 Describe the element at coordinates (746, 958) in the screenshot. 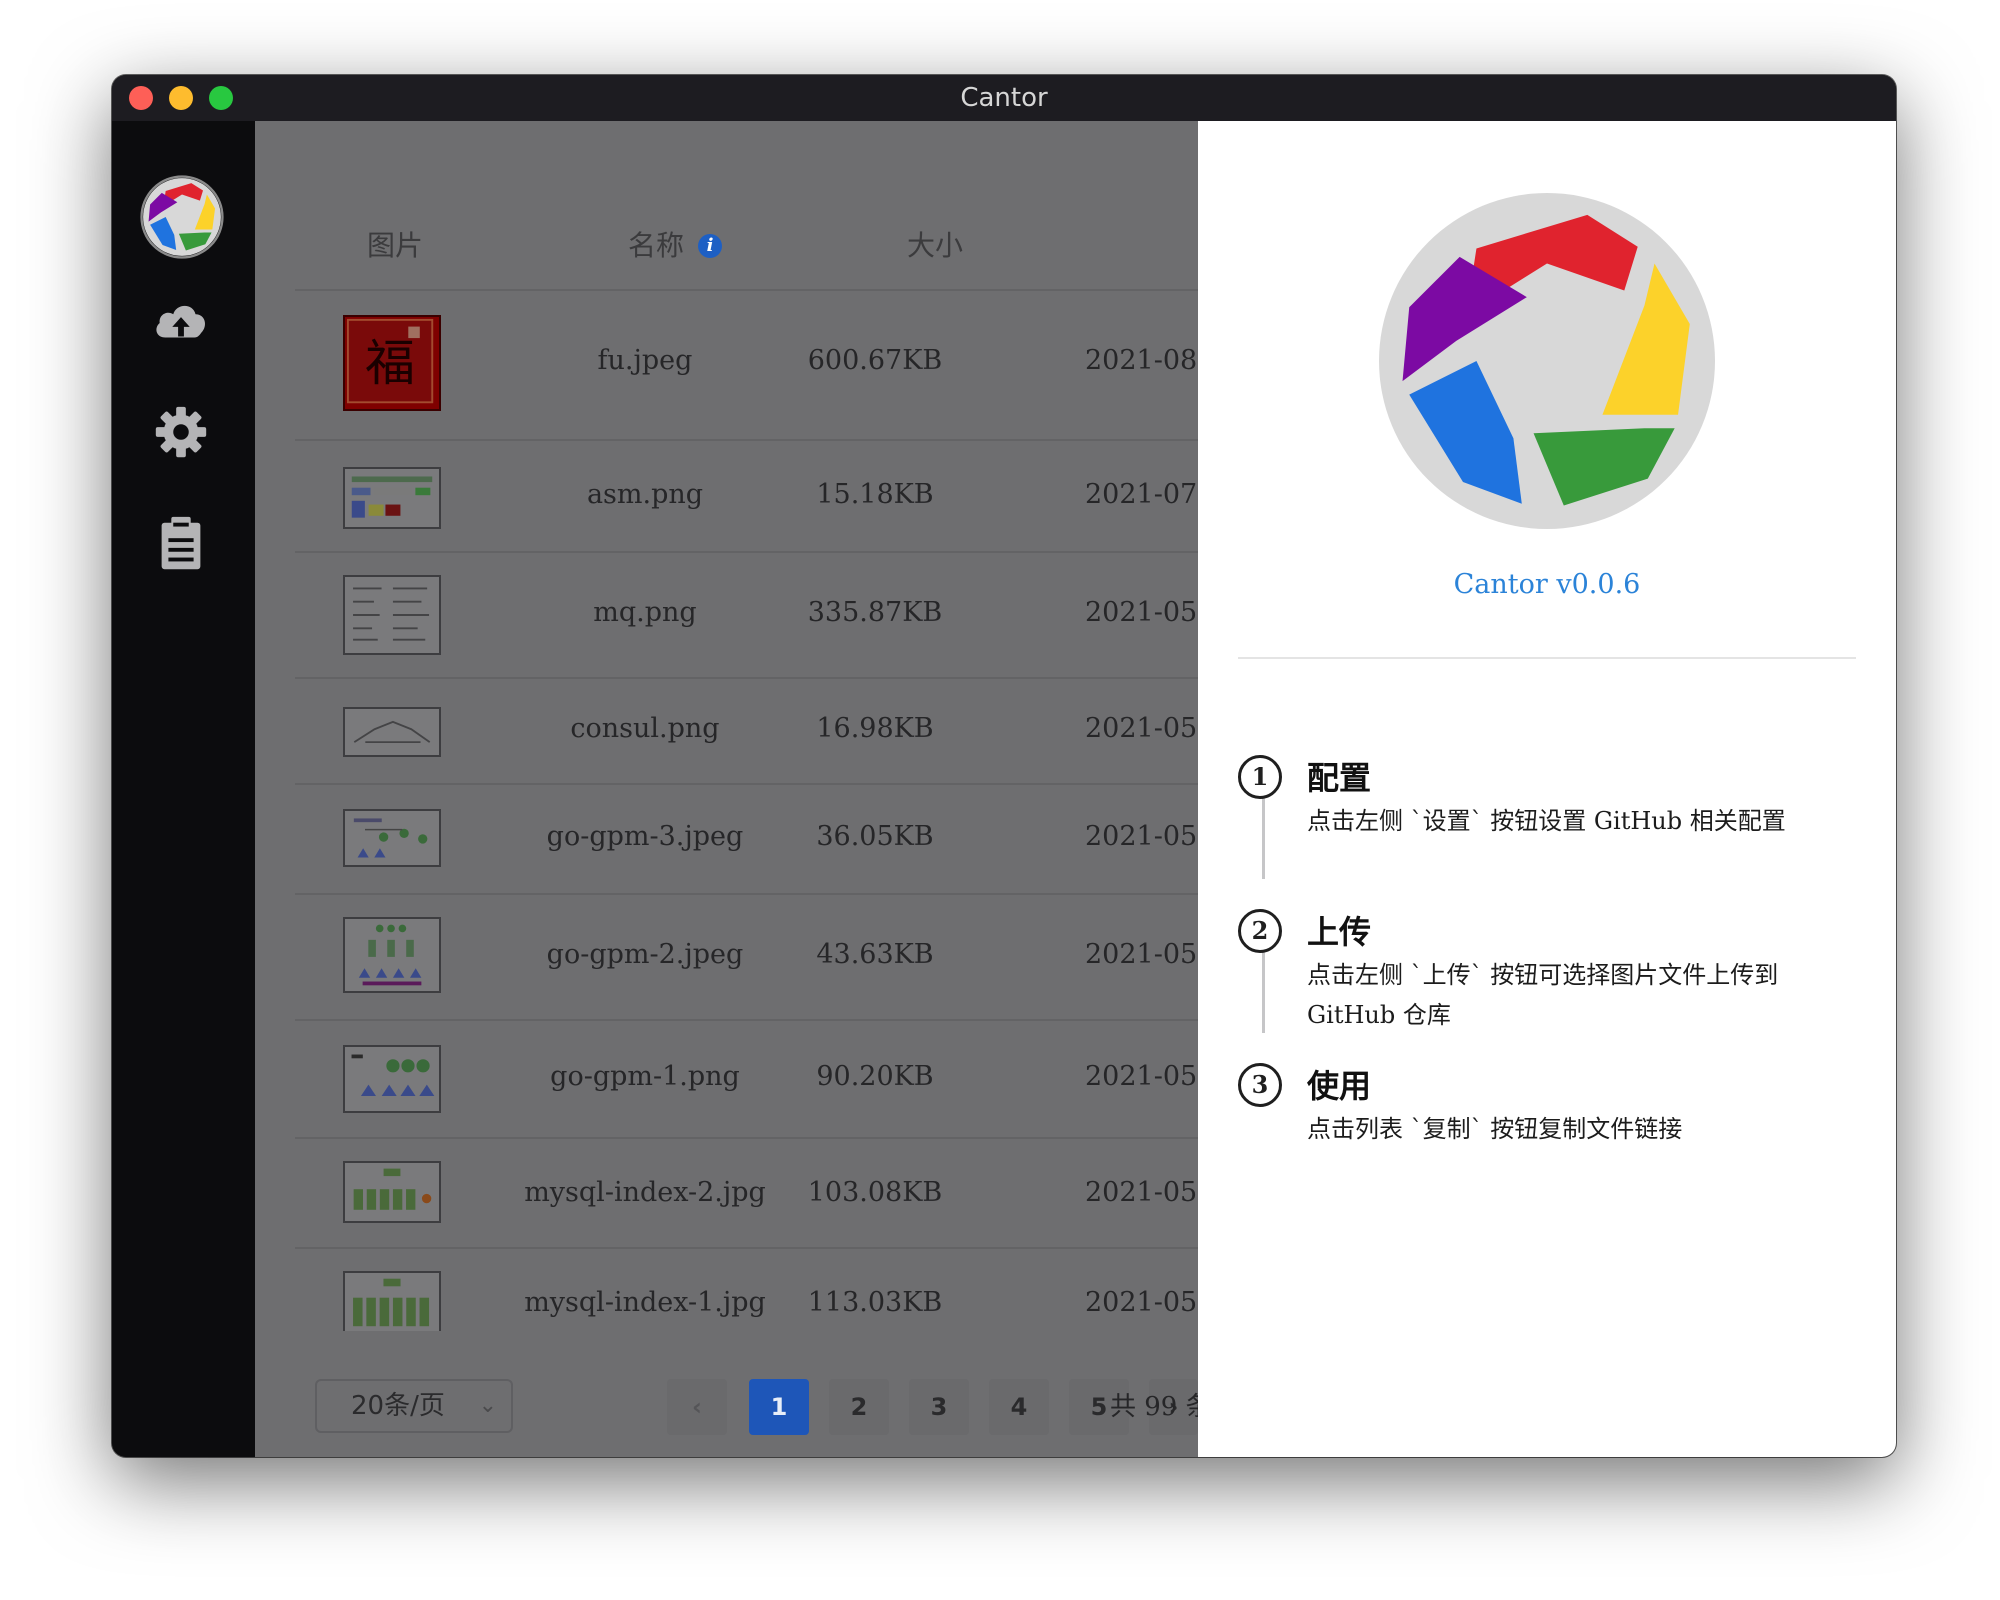

I see `table-row: go-gpm-2.jpeg 43.63KB 2021-05` at that location.